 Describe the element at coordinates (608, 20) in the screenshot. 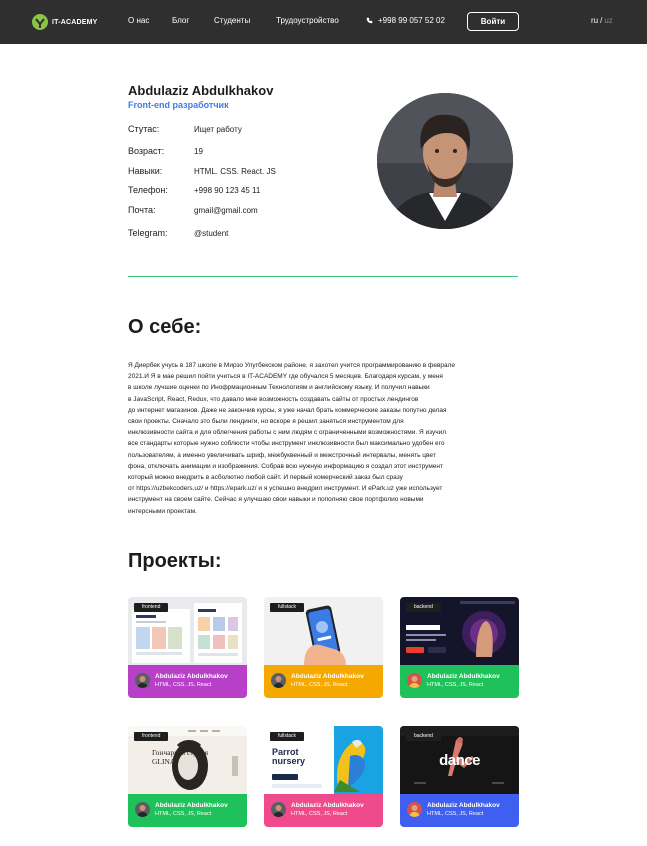

I see `lang-uz: uz` at that location.